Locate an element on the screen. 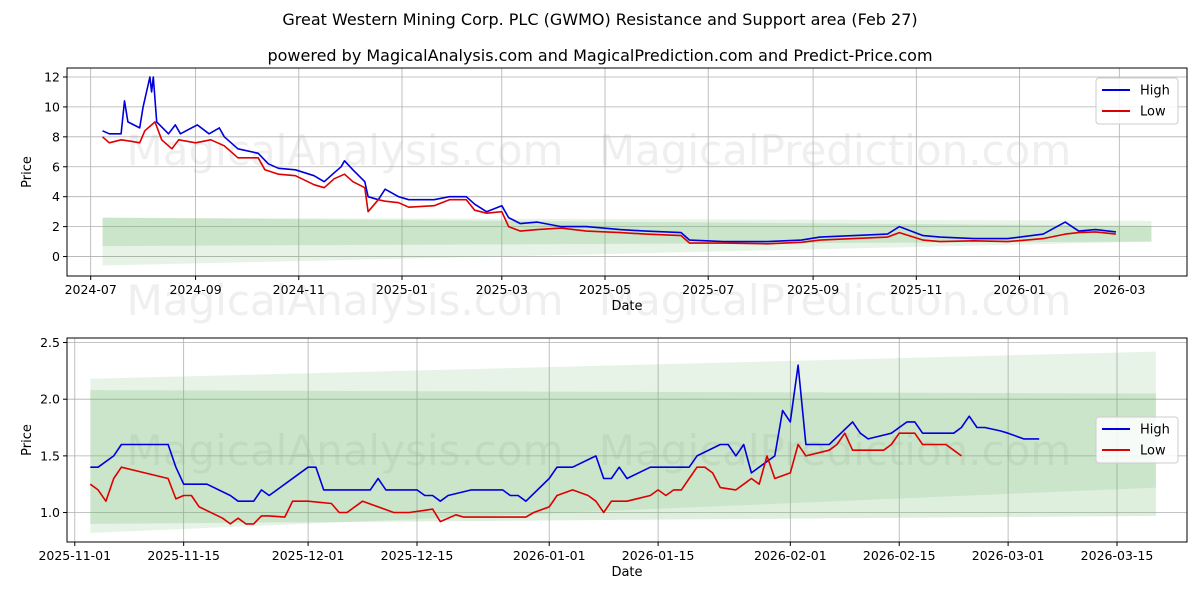  x-tick-label: 2024-07 is located at coordinates (91, 289).